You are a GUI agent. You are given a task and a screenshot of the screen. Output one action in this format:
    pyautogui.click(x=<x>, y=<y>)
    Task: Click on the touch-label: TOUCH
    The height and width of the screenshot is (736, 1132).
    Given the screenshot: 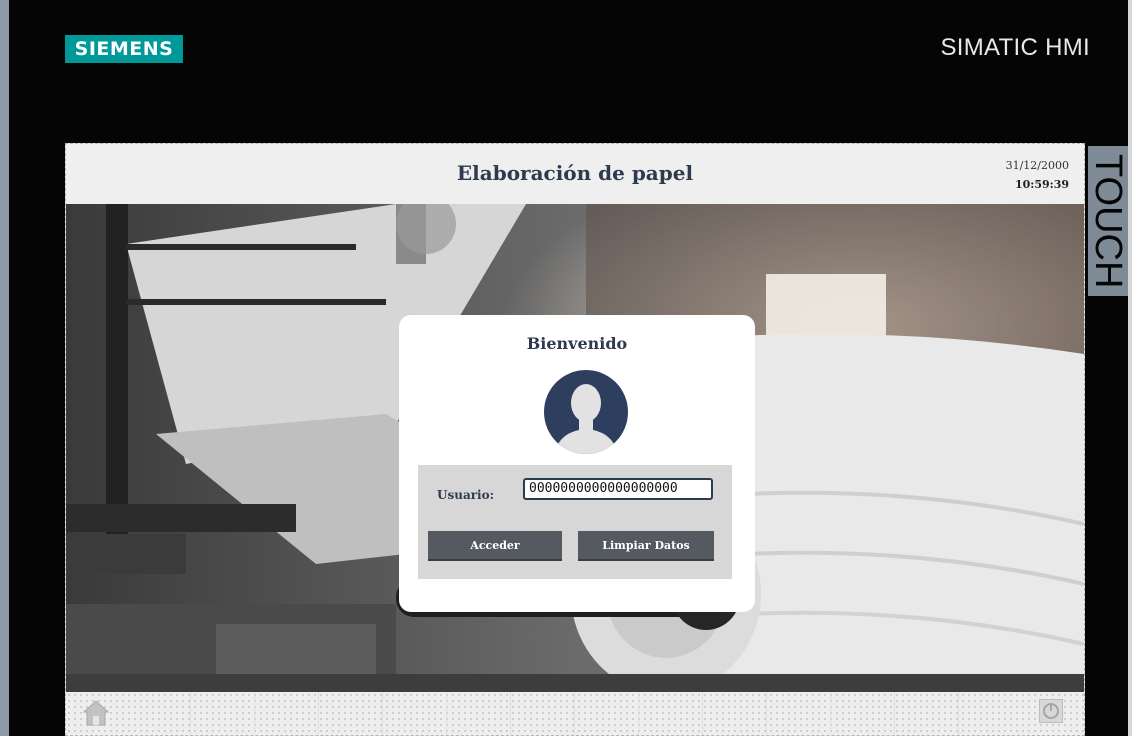 What is the action you would take?
    pyautogui.click(x=1108, y=221)
    